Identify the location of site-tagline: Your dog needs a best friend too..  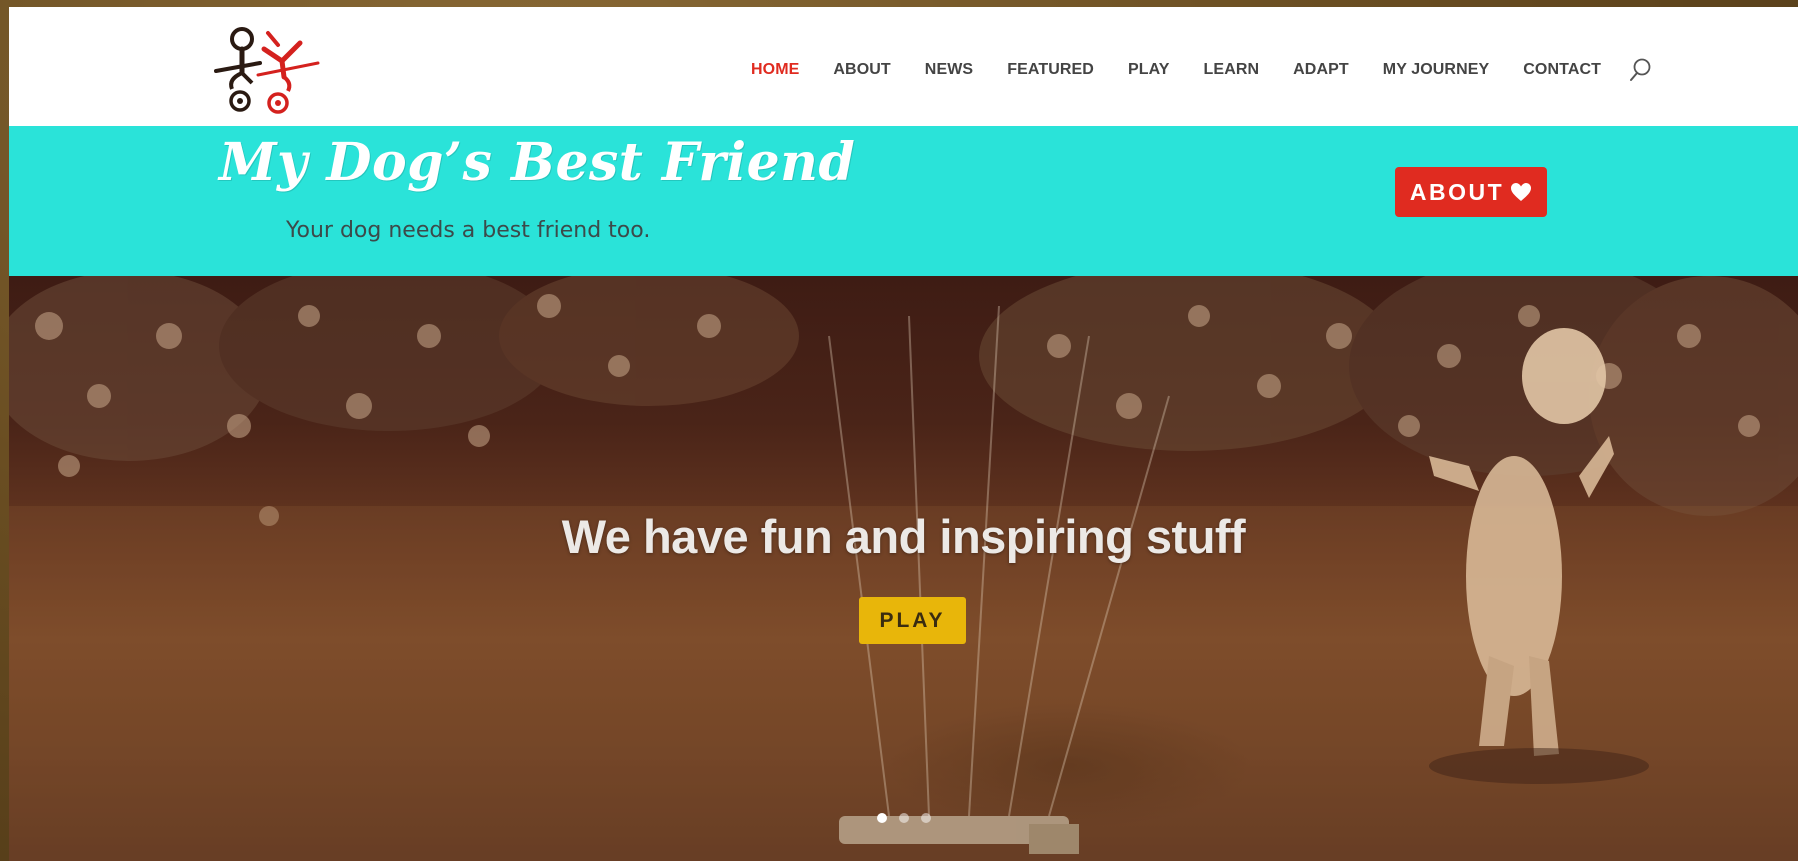
(468, 230).